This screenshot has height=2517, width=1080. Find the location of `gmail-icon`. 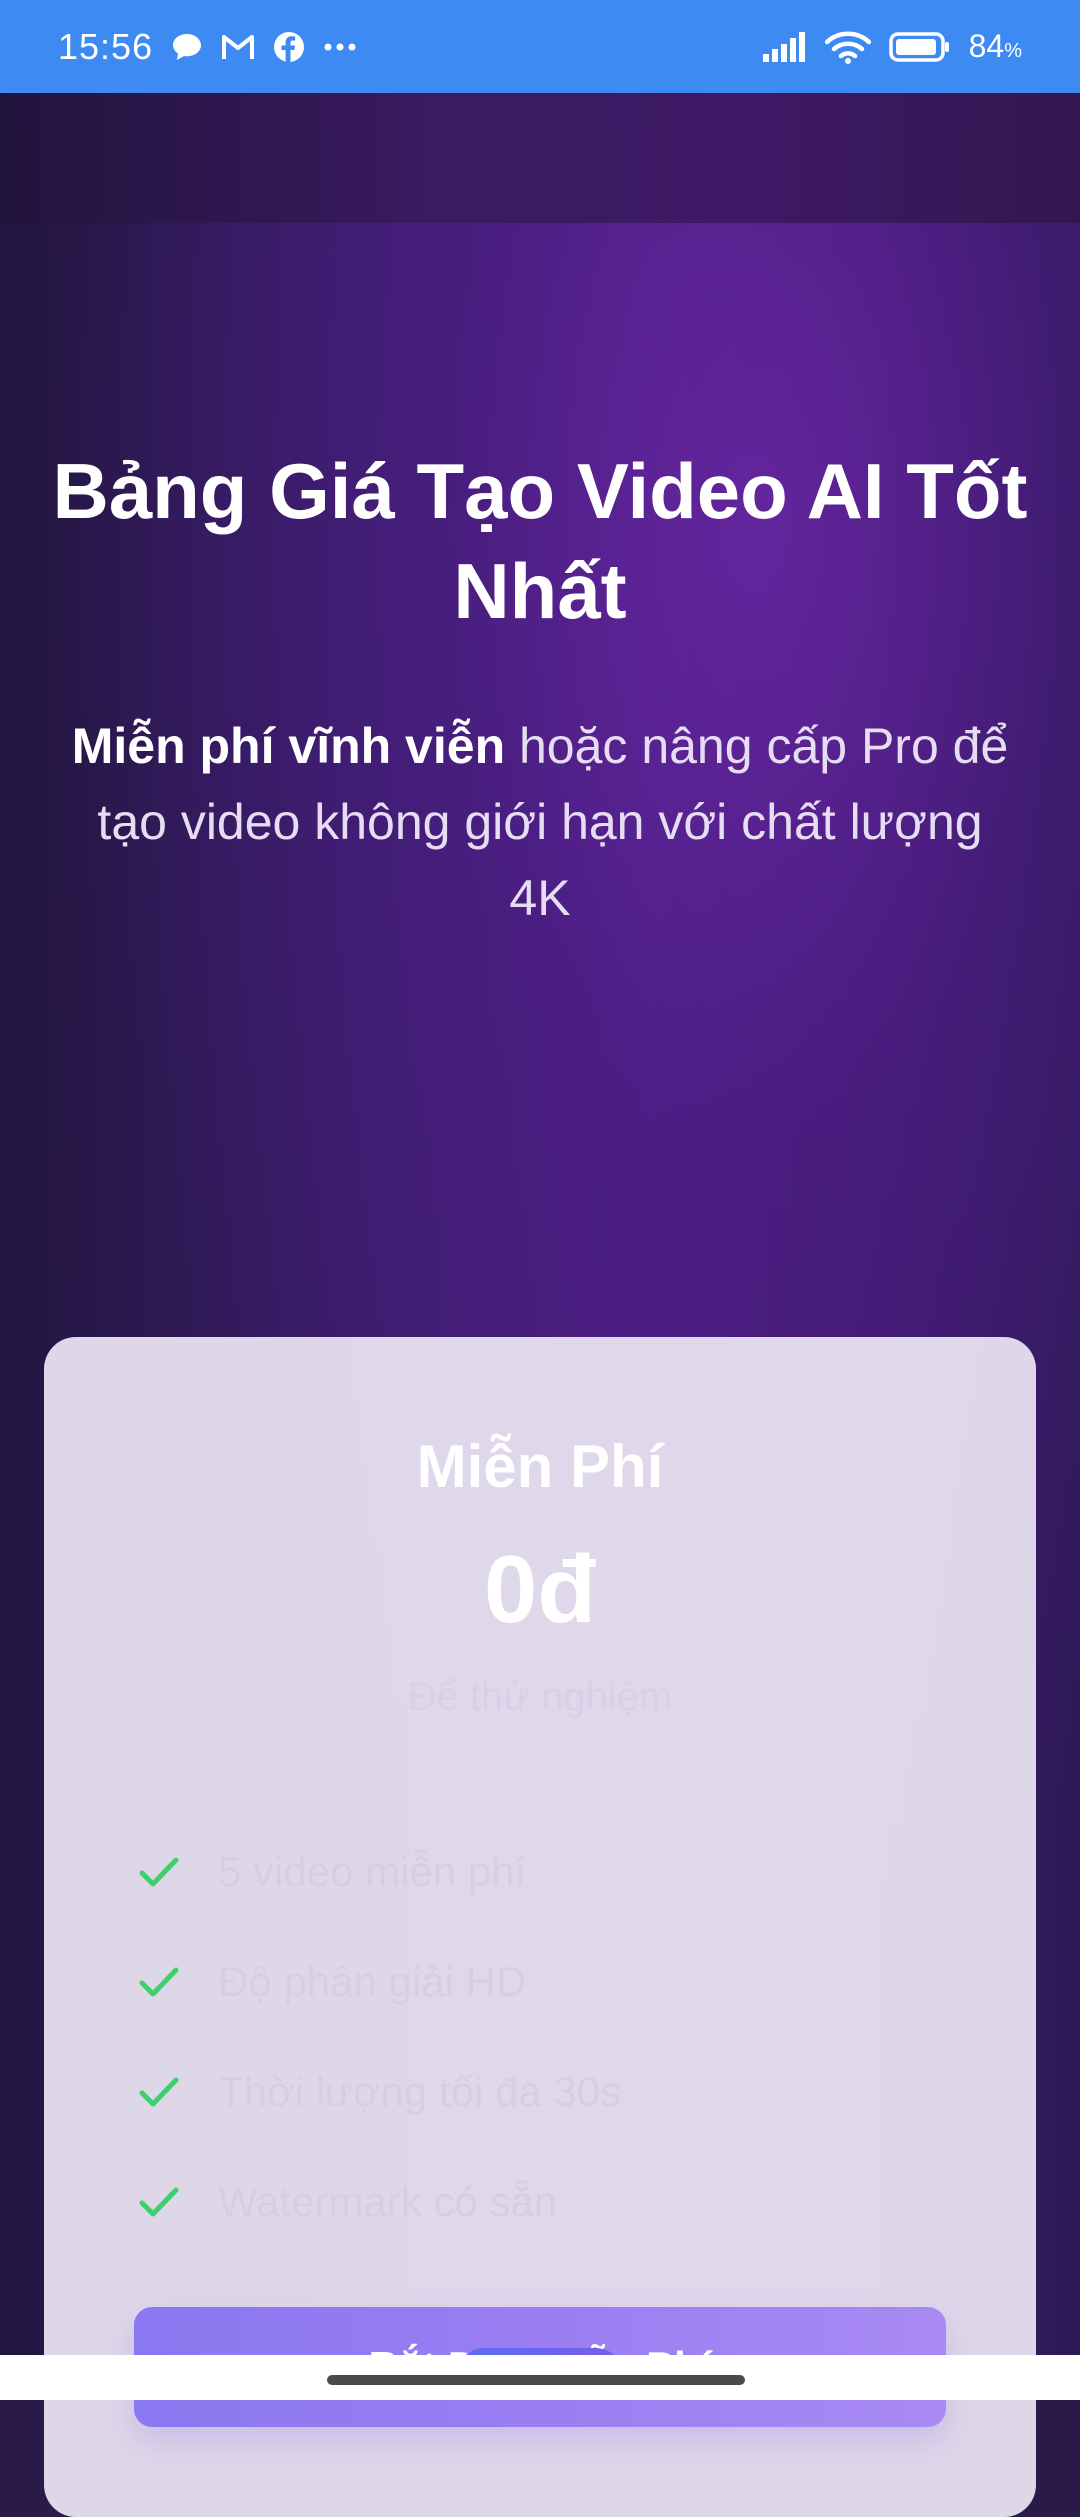

gmail-icon is located at coordinates (238, 47).